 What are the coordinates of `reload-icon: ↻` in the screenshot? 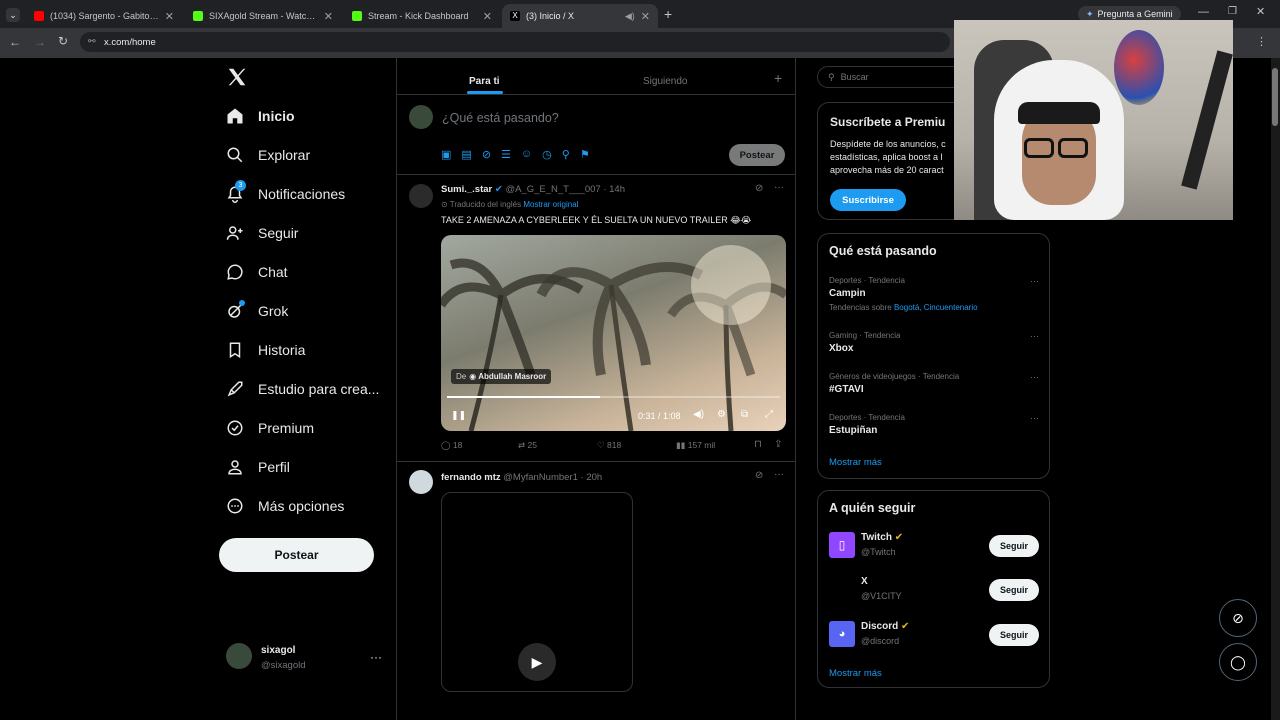 It's located at (63, 41).